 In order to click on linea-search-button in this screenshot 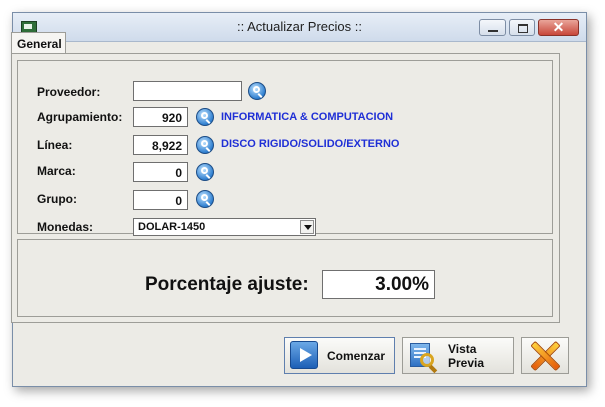, I will do `click(205, 145)`.